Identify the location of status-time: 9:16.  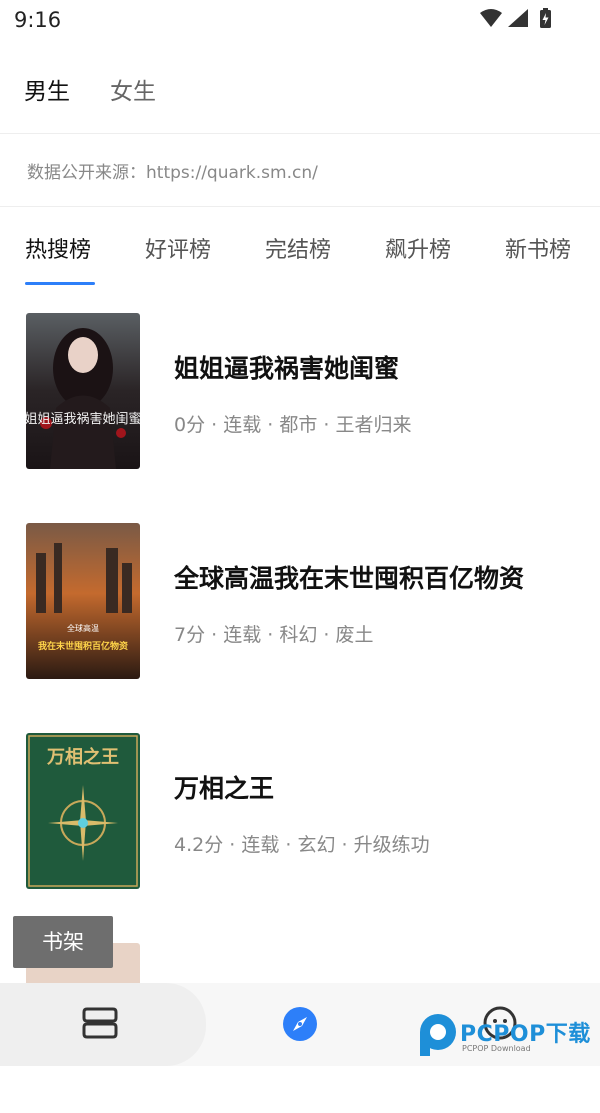
(38, 20).